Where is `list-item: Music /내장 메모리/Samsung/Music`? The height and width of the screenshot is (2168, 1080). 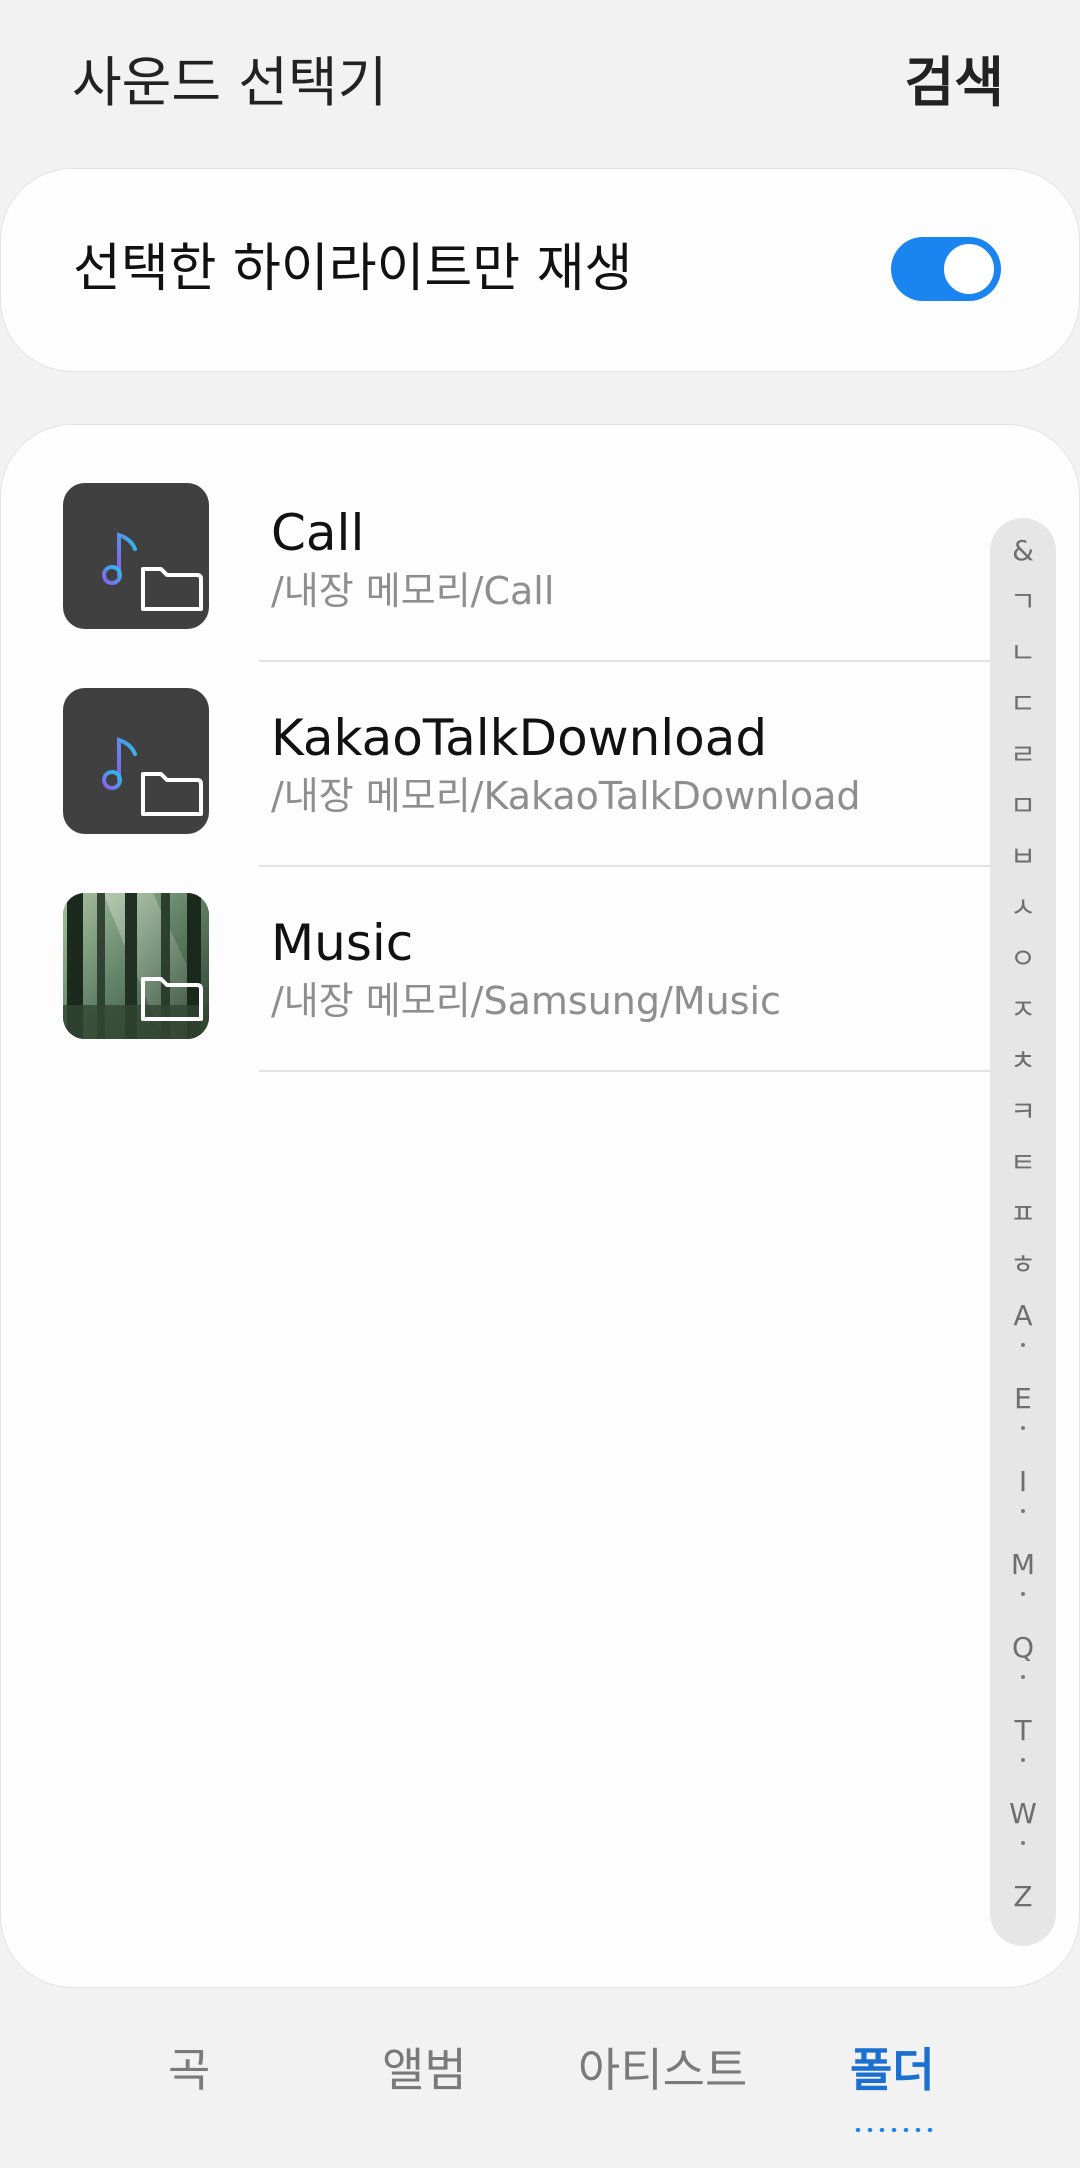 list-item: Music /내장 메모리/Samsung/Music is located at coordinates (501, 953).